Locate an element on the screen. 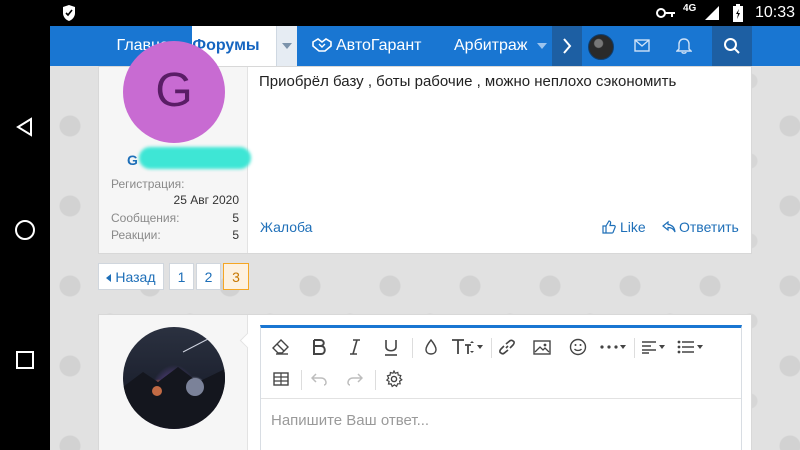 This screenshot has width=800, height=450. bold-icon is located at coordinates (319, 347).